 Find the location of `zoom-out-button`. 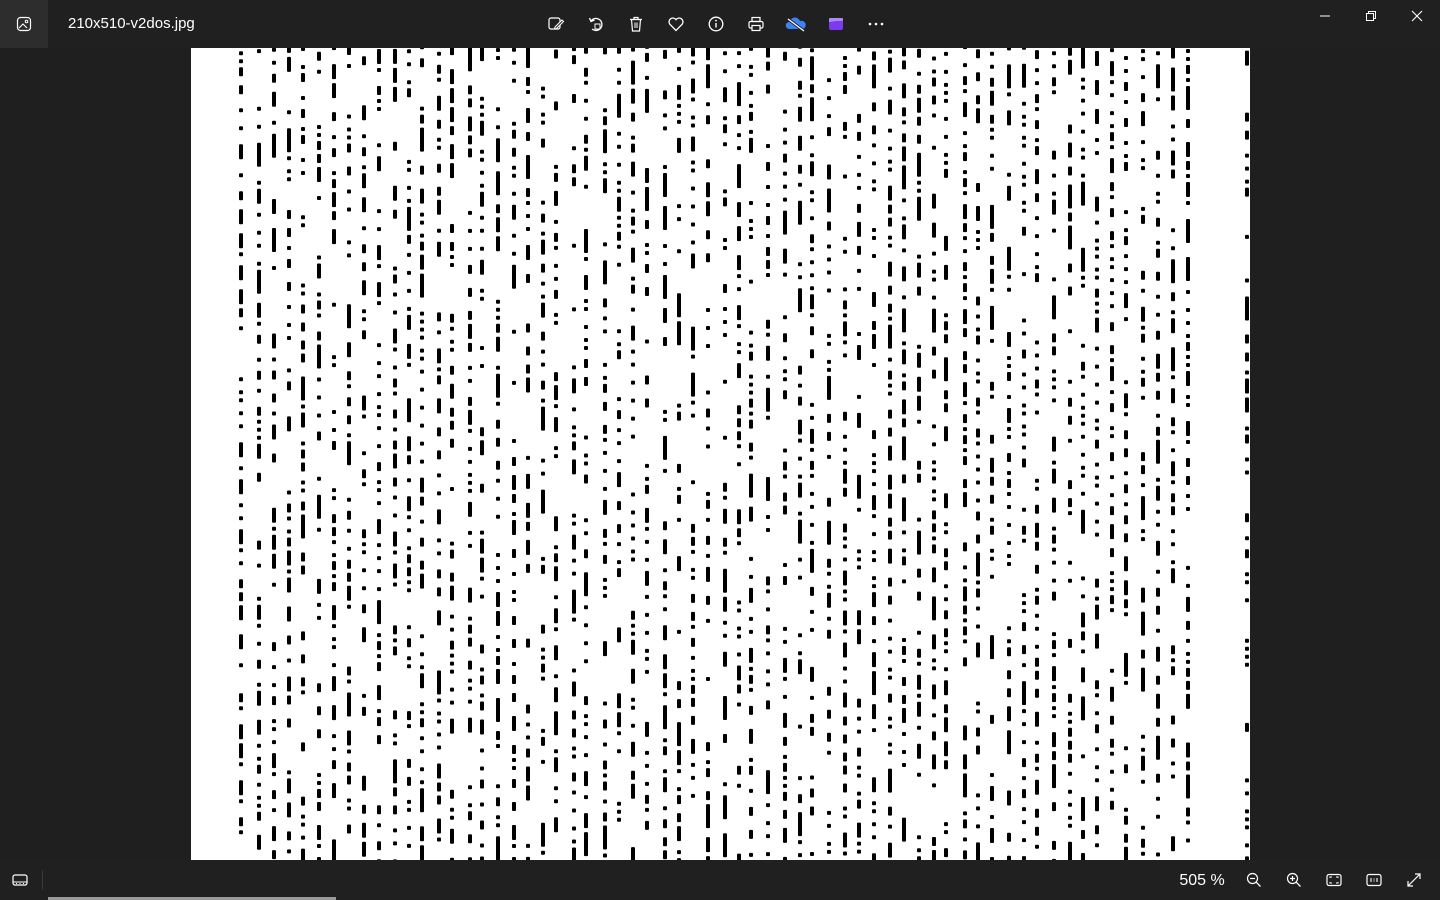

zoom-out-button is located at coordinates (1254, 880).